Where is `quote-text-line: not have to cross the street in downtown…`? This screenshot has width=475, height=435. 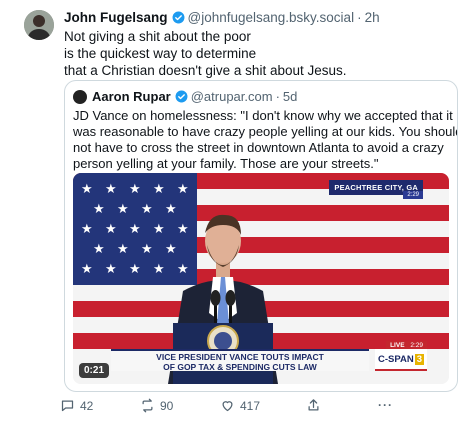
quote-text-line: not have to cross the street in downtown… is located at coordinates (258, 147).